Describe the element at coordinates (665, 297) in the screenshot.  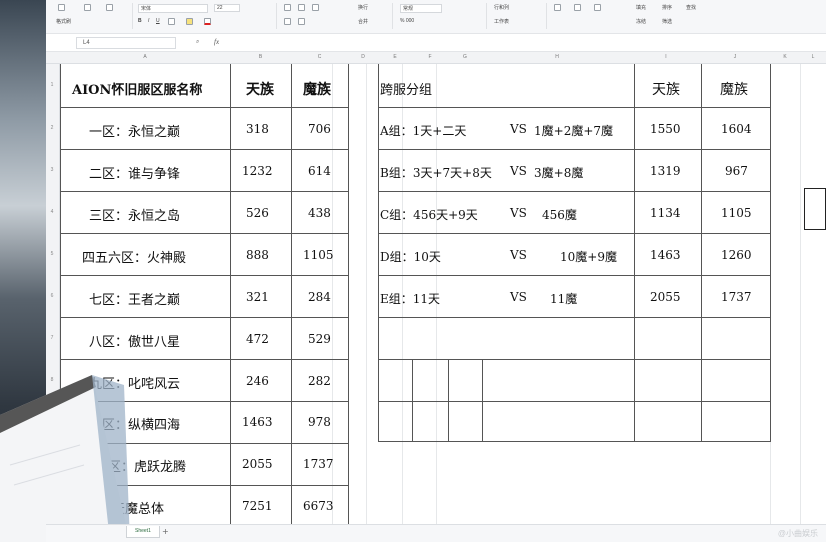
I see `group-tian: 2055` at that location.